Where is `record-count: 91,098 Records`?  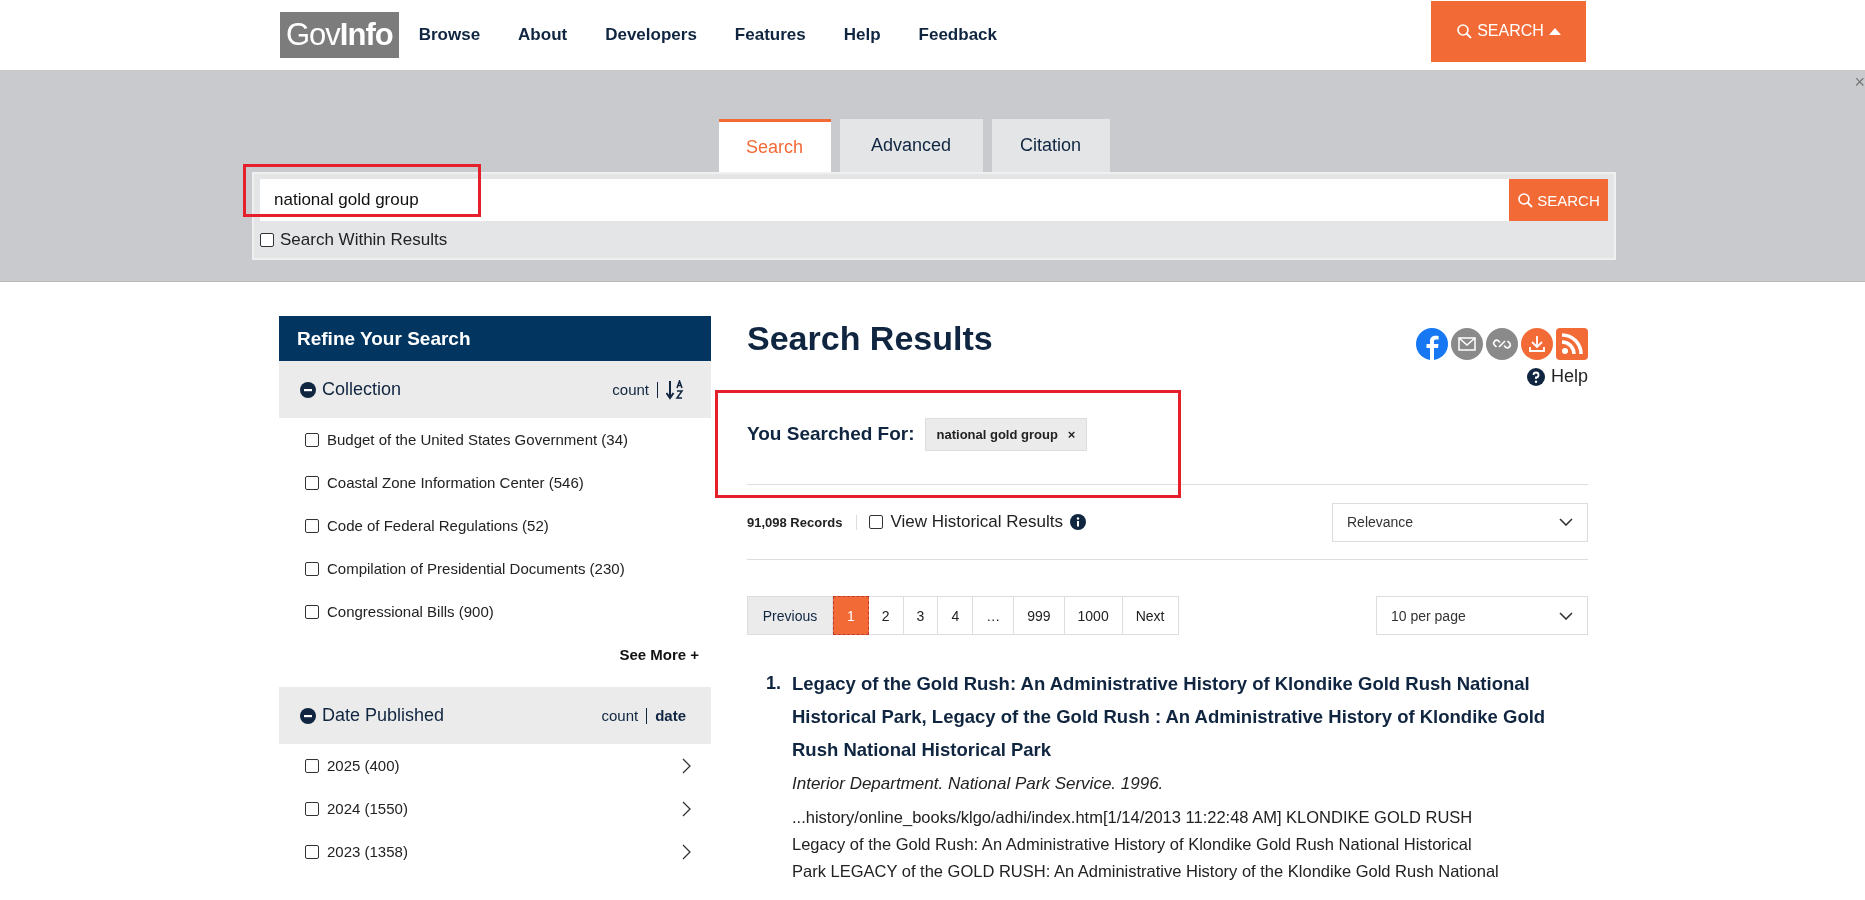
record-count: 91,098 Records is located at coordinates (802, 522).